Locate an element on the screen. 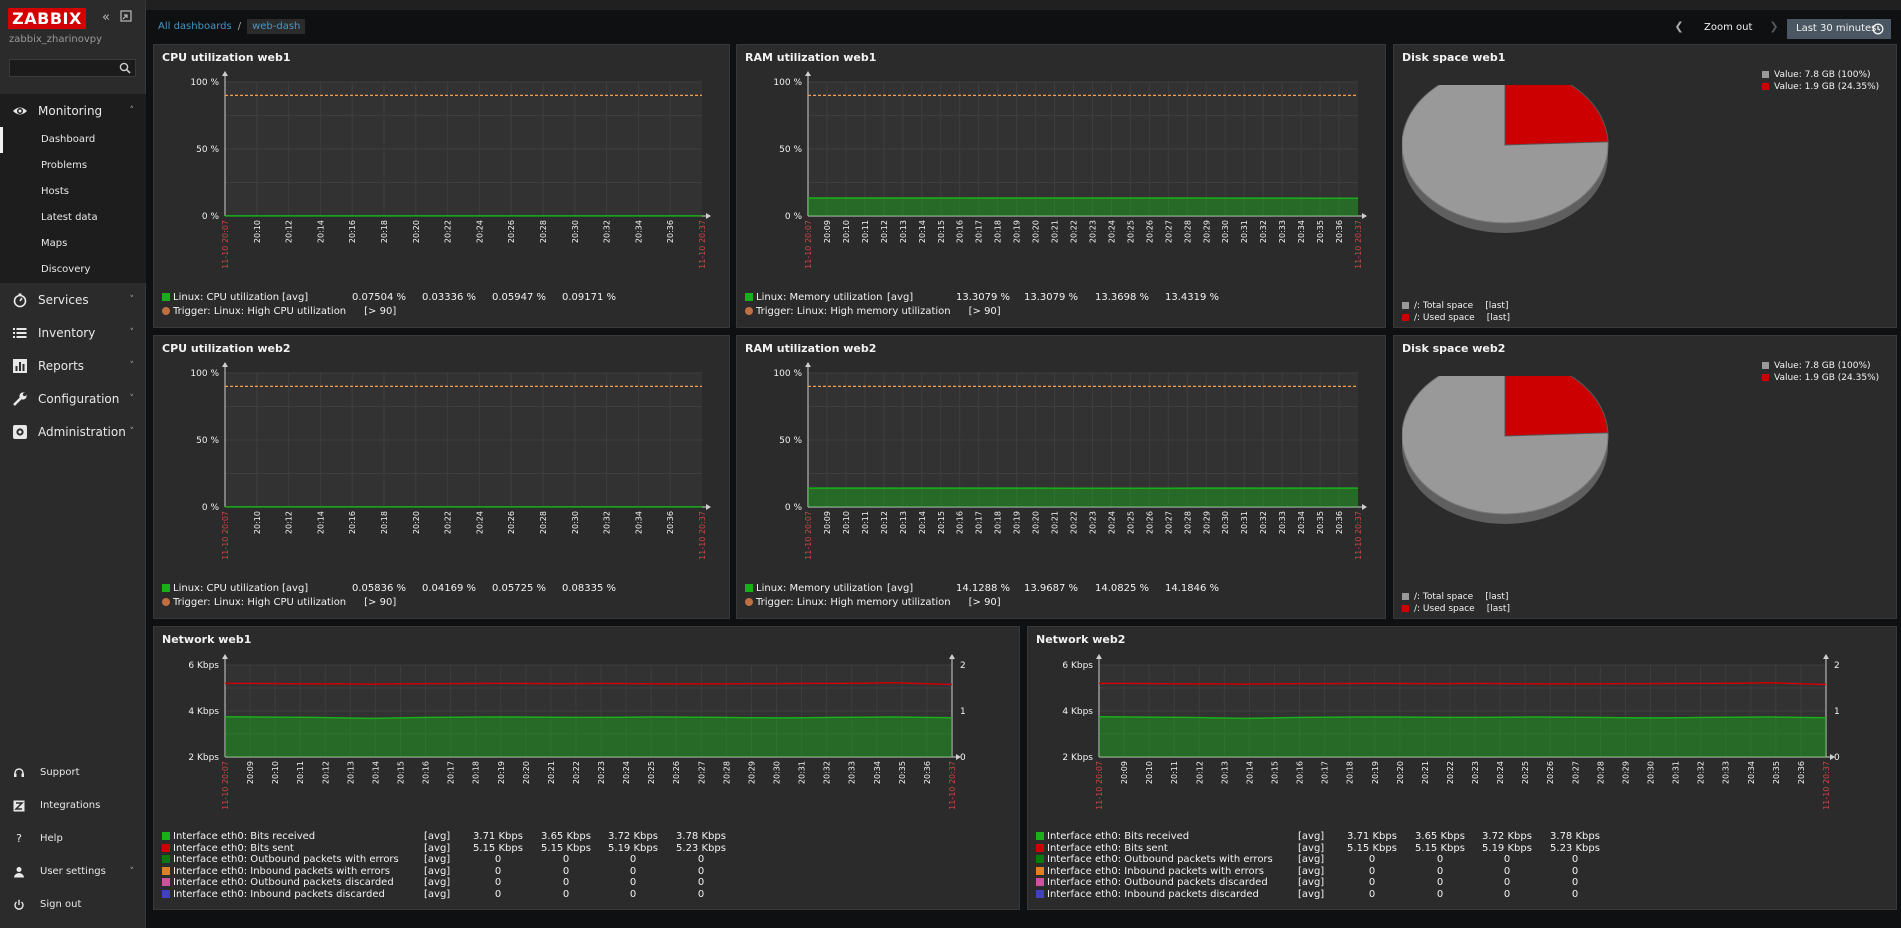 The width and height of the screenshot is (1901, 928). menu-configuration: Configuration ˅ is located at coordinates (73, 398).